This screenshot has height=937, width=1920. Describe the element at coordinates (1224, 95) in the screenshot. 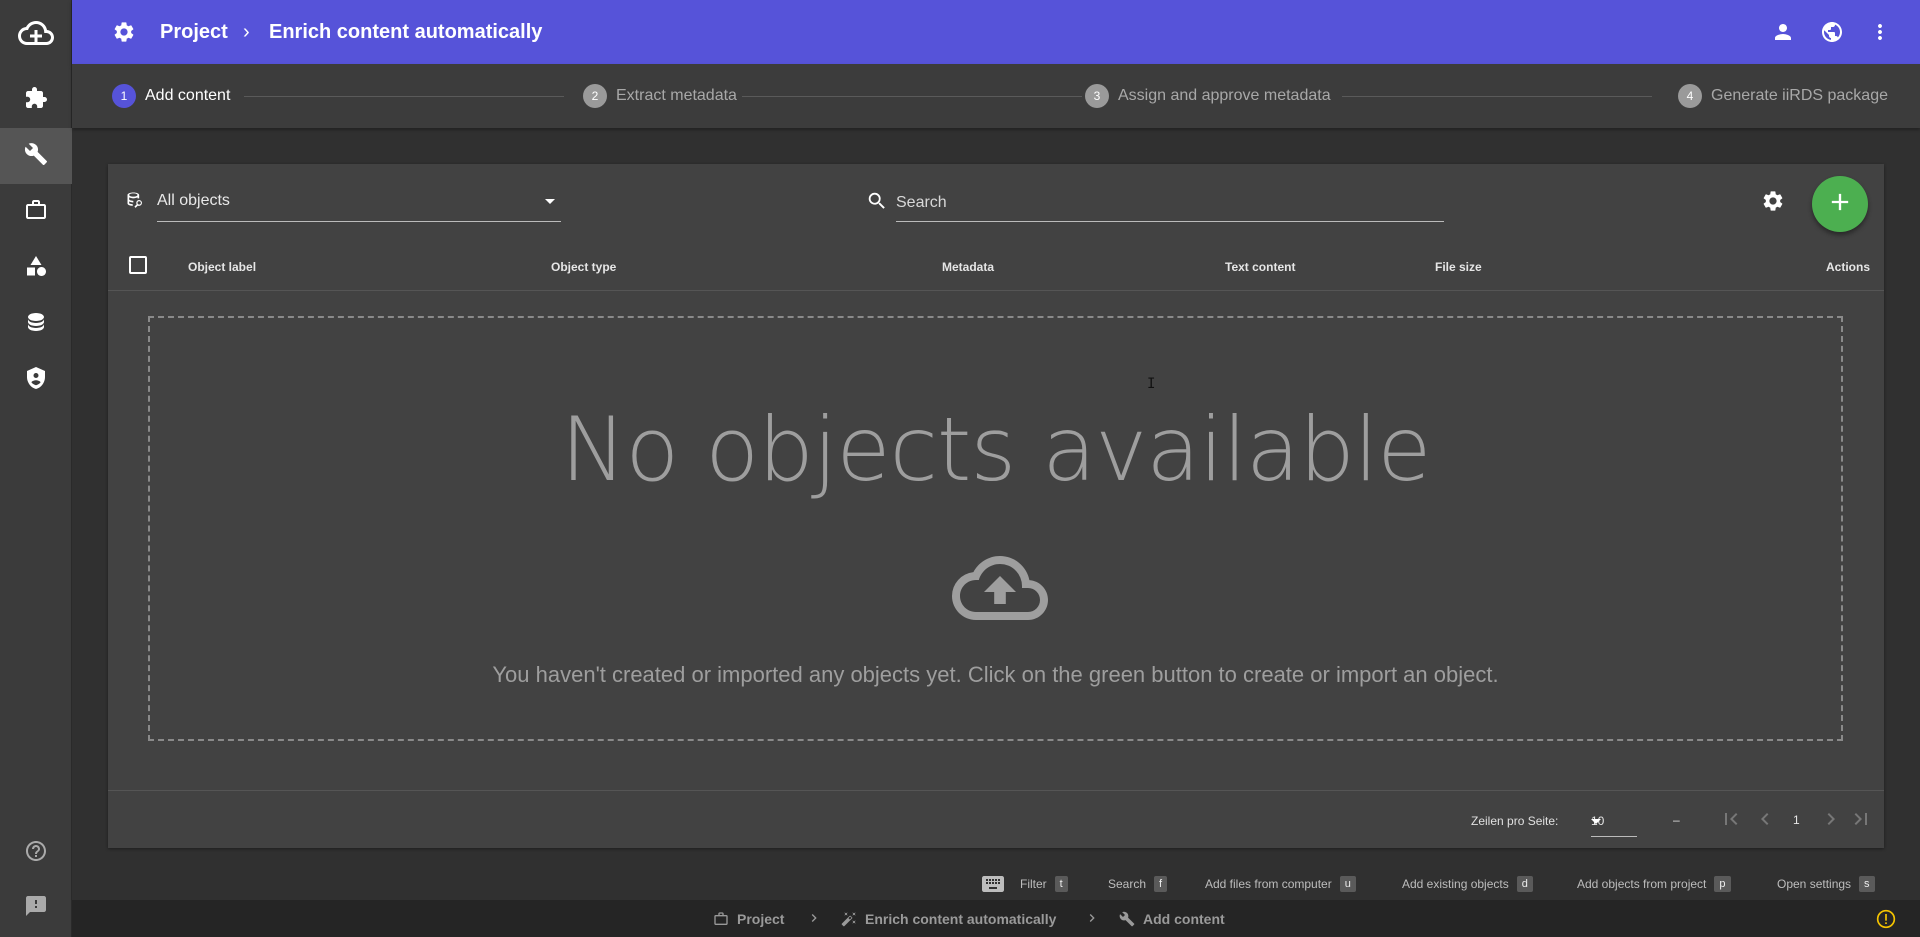

I see `step-label: Assign and approve metadata` at that location.